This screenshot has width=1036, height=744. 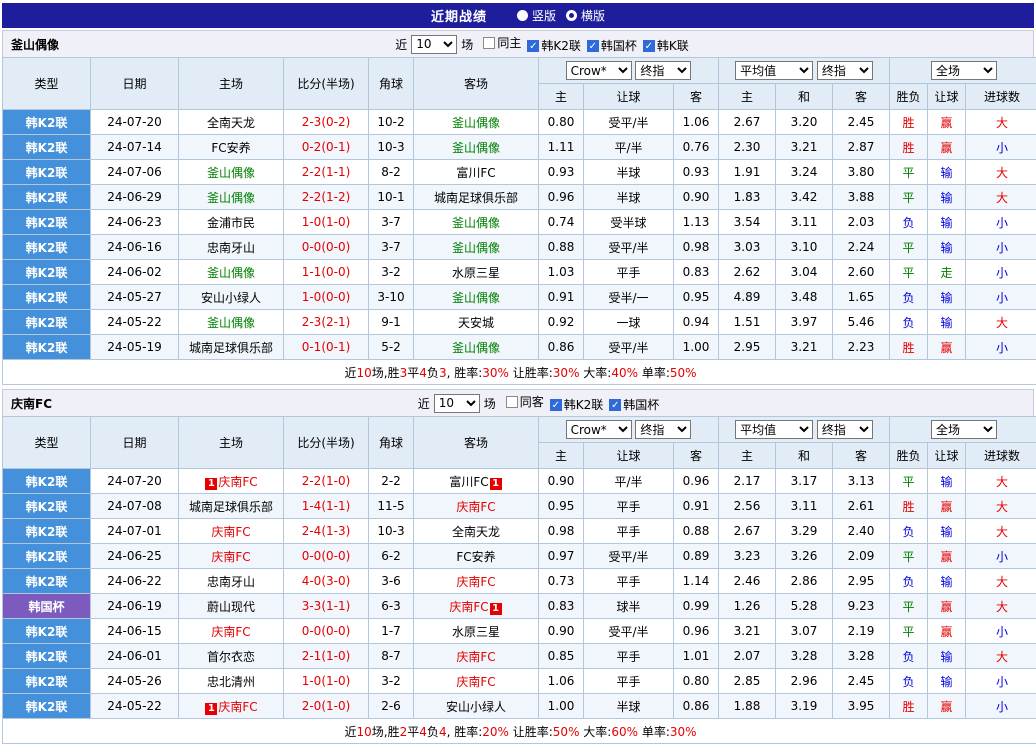 What do you see at coordinates (629, 172) in the screenshot?
I see `odds-handicap: 半球` at bounding box center [629, 172].